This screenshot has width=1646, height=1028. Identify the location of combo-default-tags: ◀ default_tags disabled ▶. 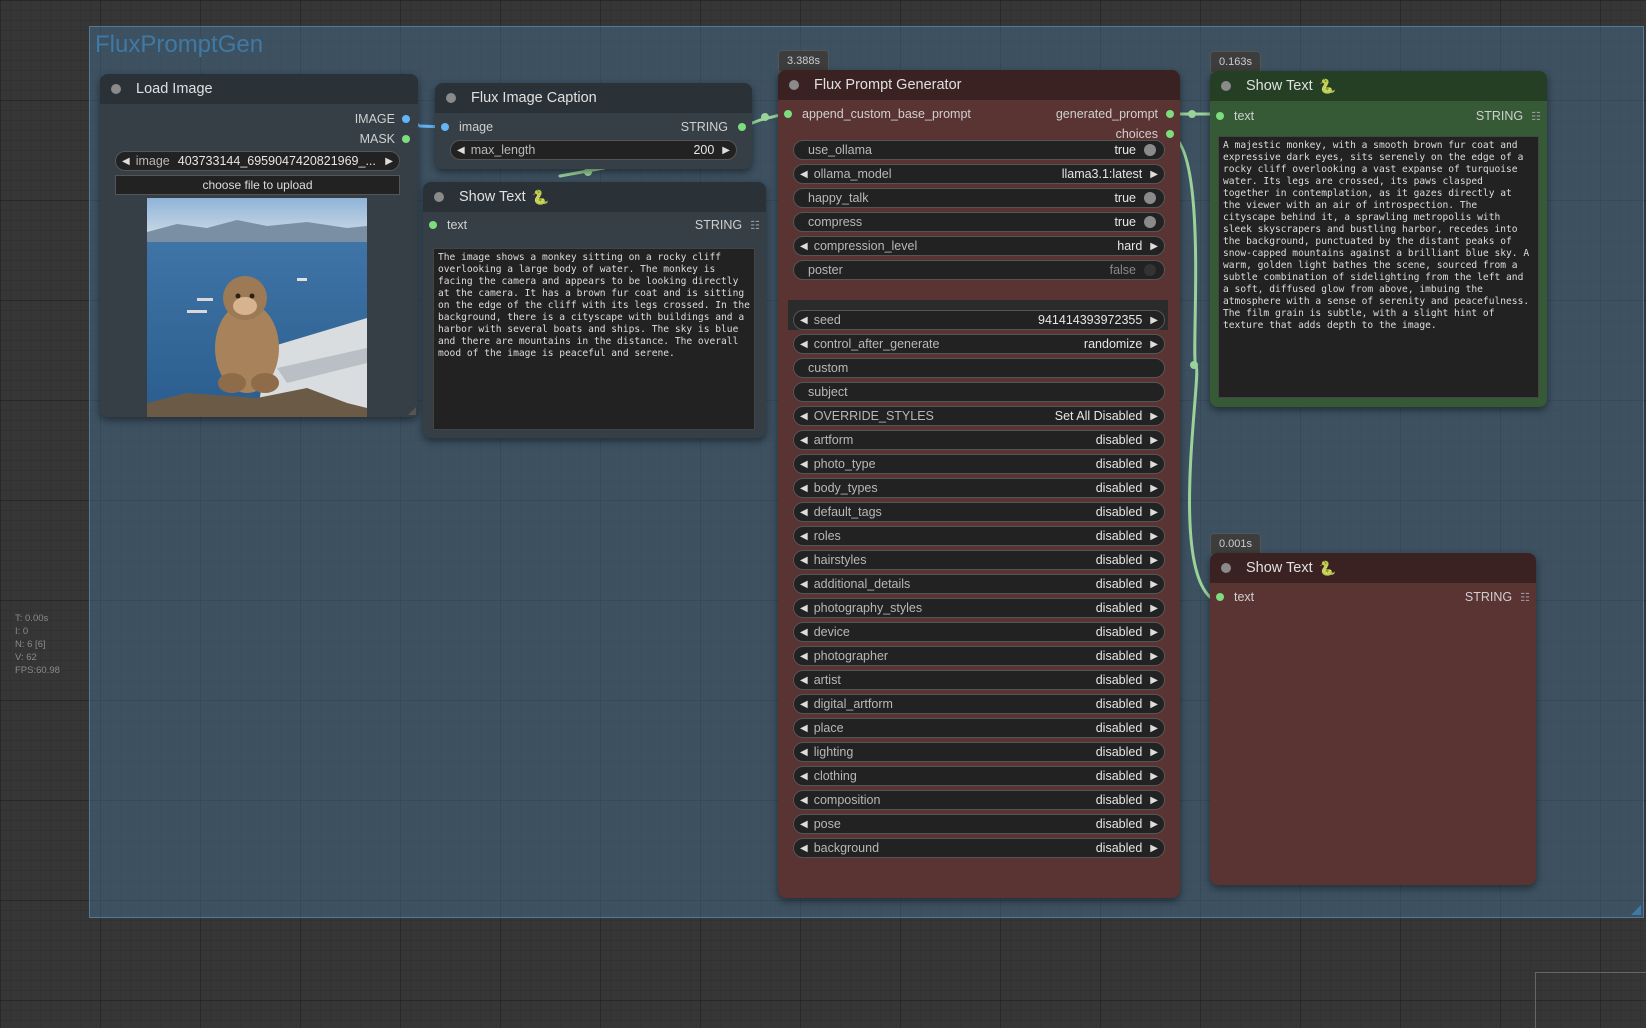
(979, 512).